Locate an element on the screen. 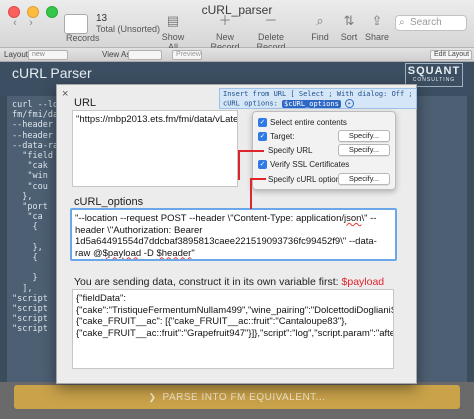  preview-button: Preview is located at coordinates (187, 55).